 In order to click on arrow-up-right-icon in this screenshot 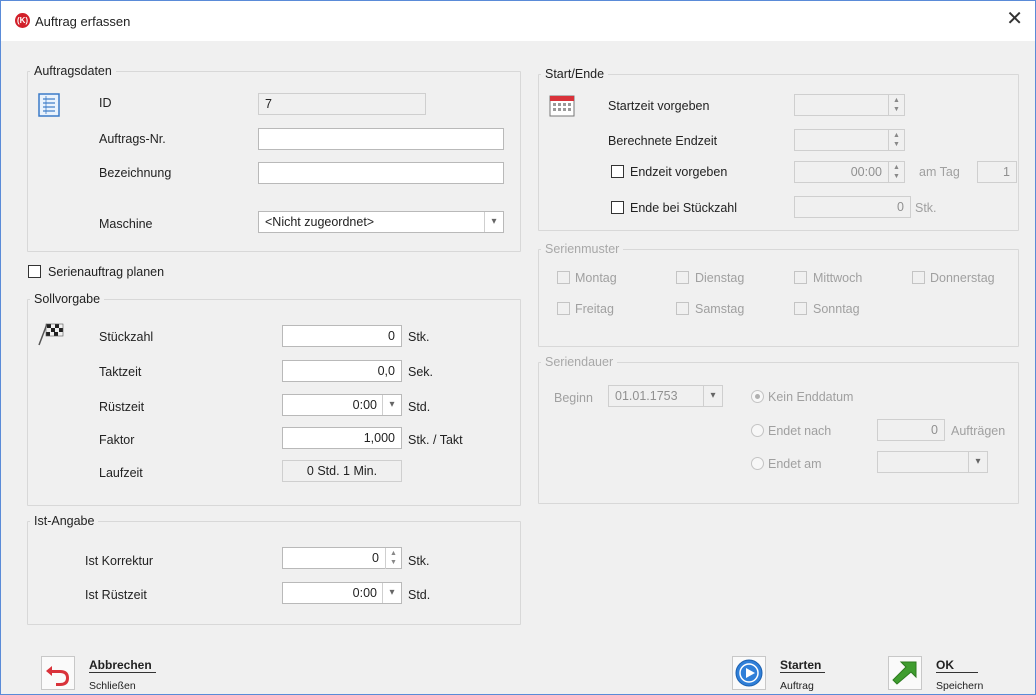, I will do `click(904, 673)`.